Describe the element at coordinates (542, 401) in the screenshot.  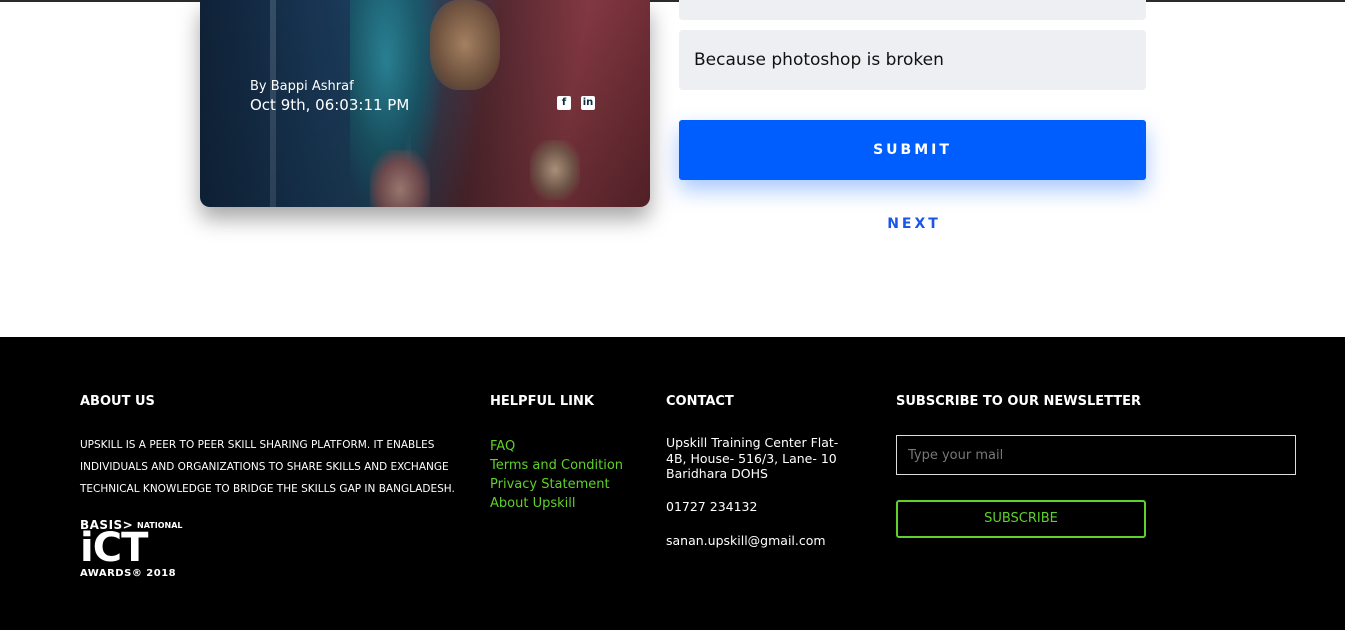
I see `helpful-link-heading: HELPFUL LINK` at that location.